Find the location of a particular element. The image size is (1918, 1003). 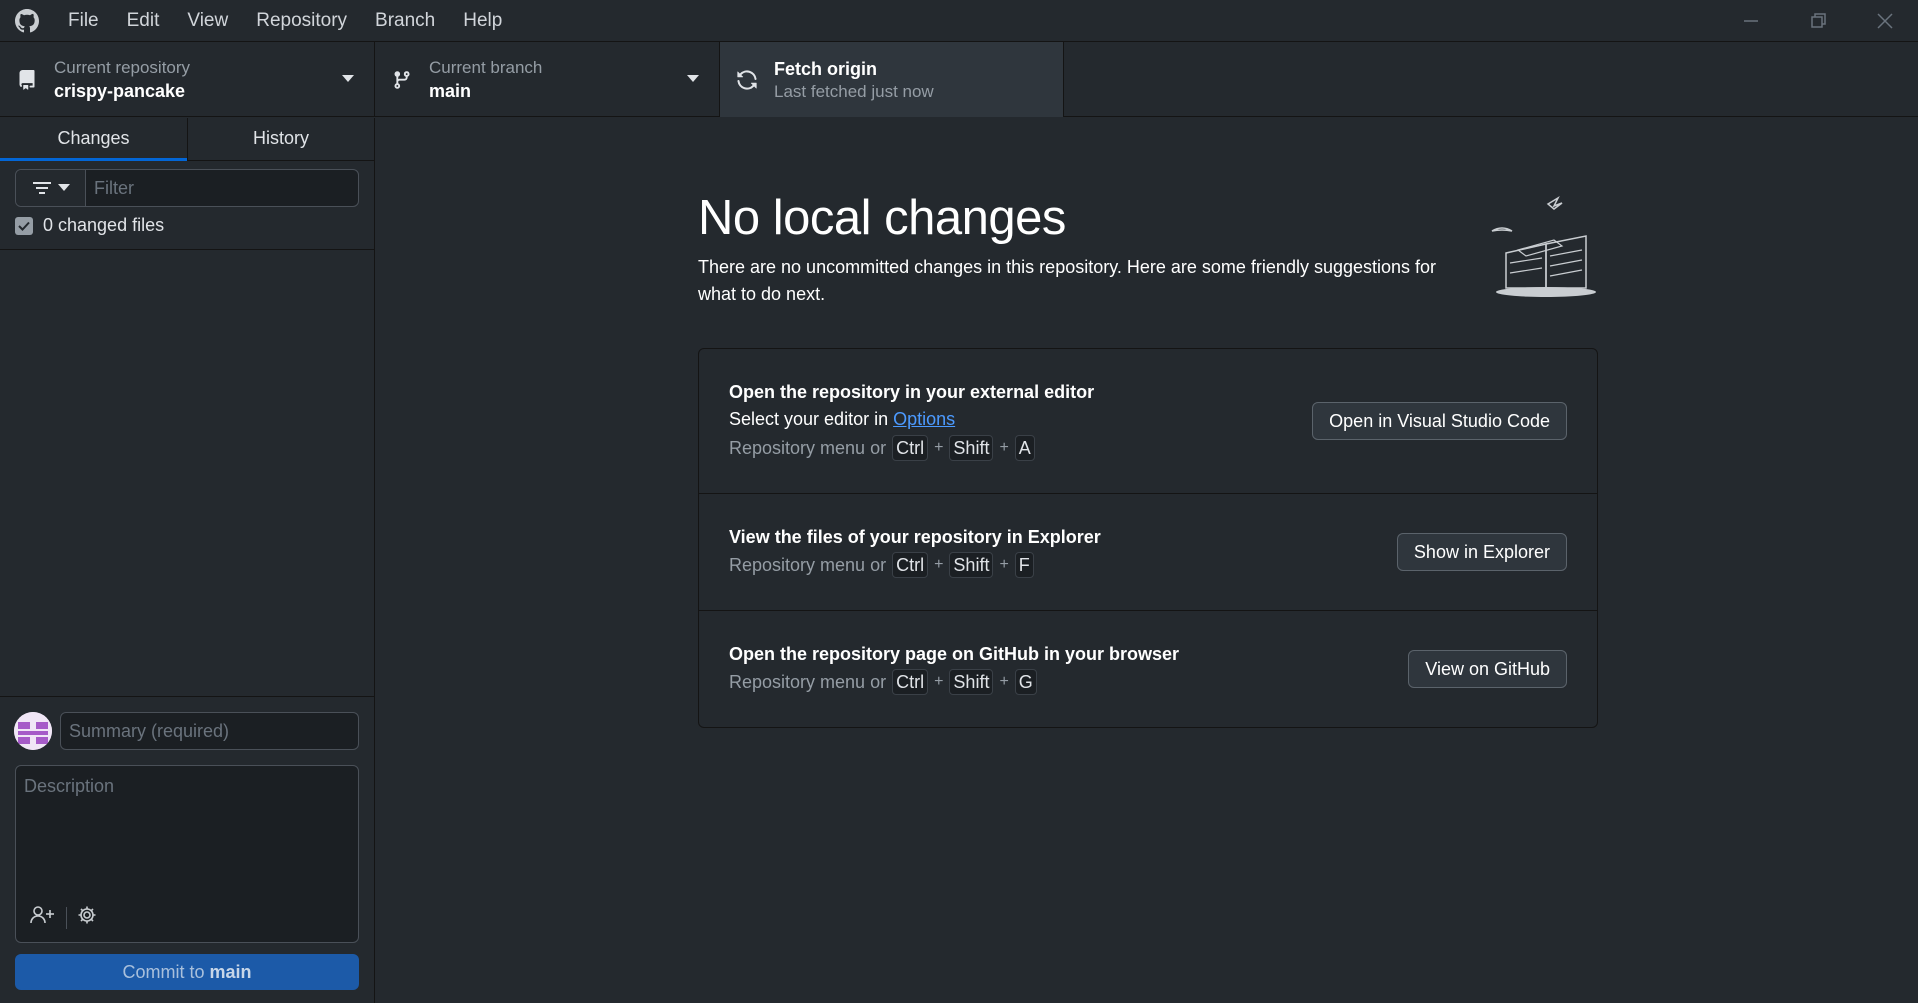

commit-button: Commit to main is located at coordinates (187, 972).